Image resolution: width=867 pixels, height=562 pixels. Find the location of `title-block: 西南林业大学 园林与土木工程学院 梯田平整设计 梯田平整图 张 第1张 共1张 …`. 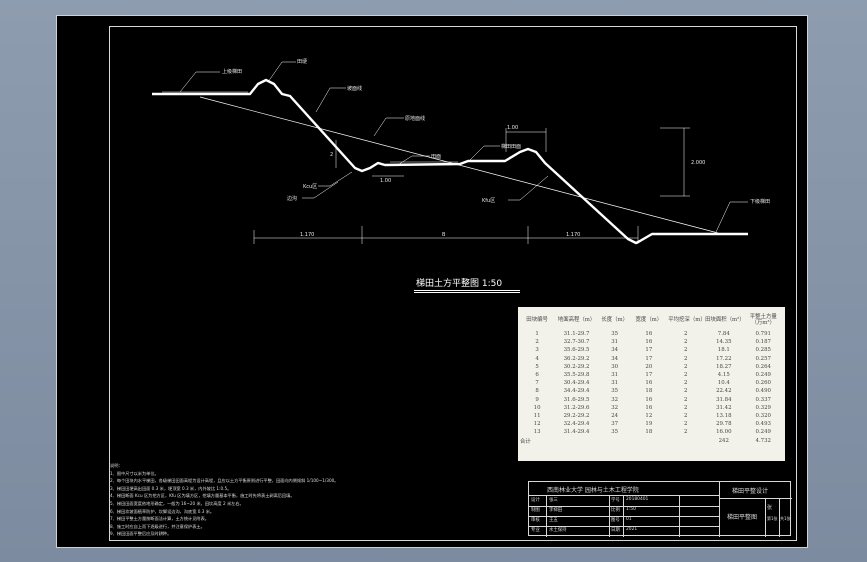

title-block: 西南林业大学 园林与土木工程学院 梯田平整设计 梯田平整图 张 第1张 共1张 … is located at coordinates (660, 509).